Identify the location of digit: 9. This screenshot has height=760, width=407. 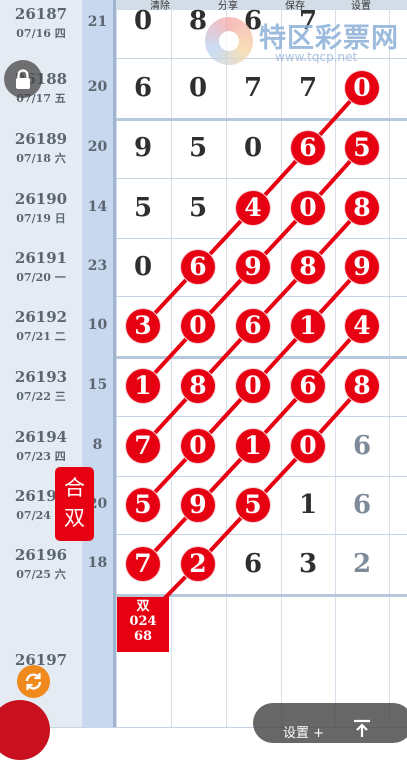
(143, 148).